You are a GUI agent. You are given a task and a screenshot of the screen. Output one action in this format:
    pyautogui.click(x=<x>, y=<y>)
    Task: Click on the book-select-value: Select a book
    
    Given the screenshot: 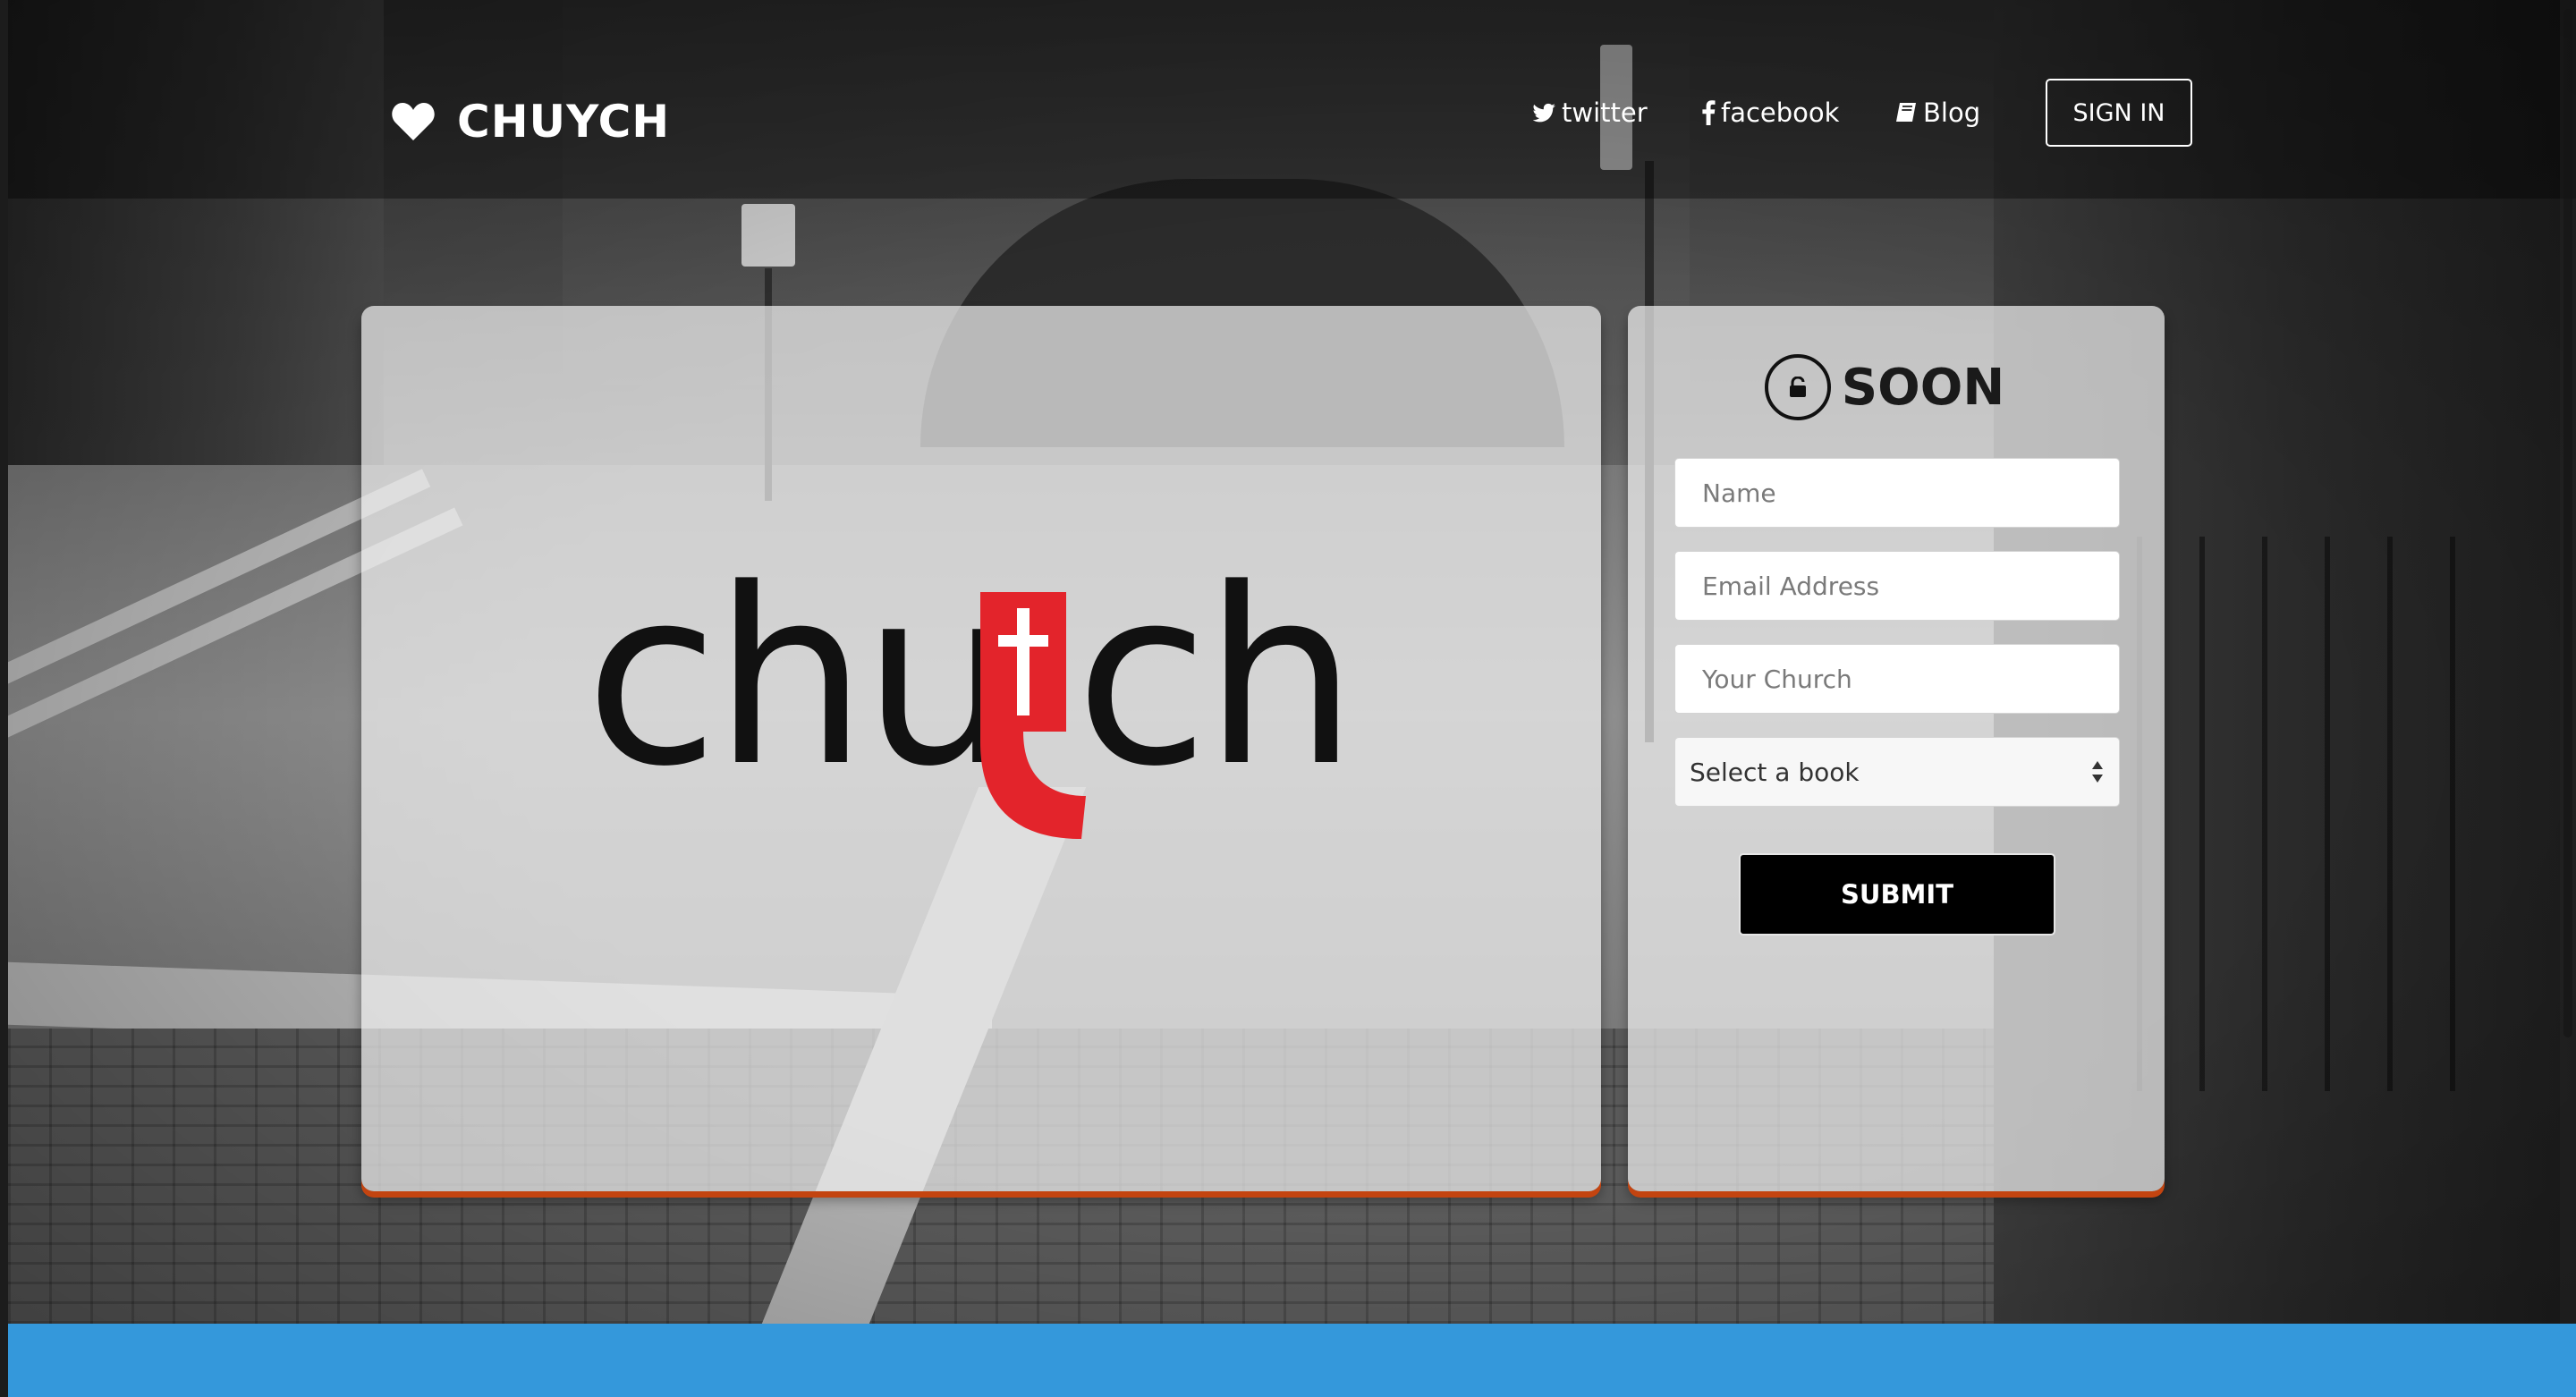 What is the action you would take?
    pyautogui.click(x=1775, y=772)
    